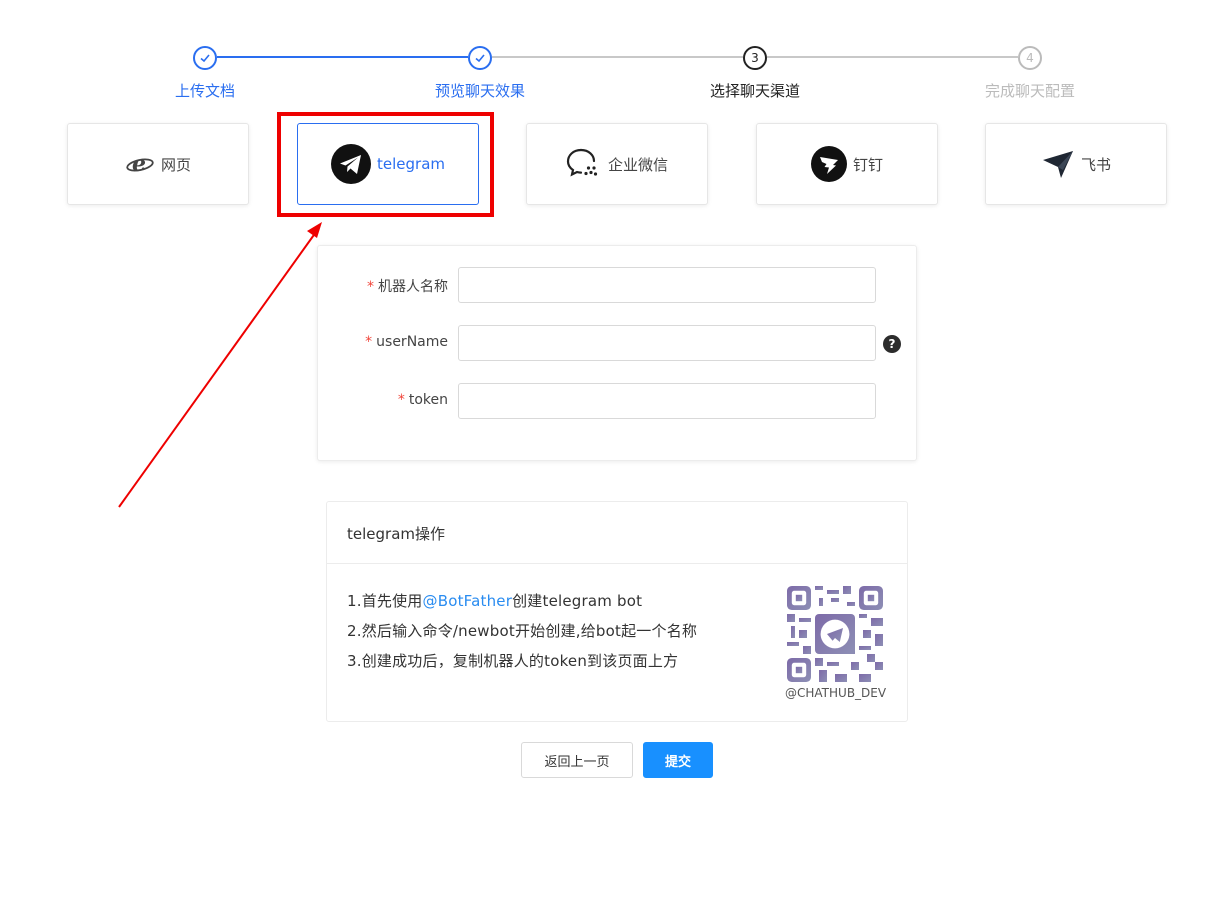  I want to click on token-input, so click(667, 401).